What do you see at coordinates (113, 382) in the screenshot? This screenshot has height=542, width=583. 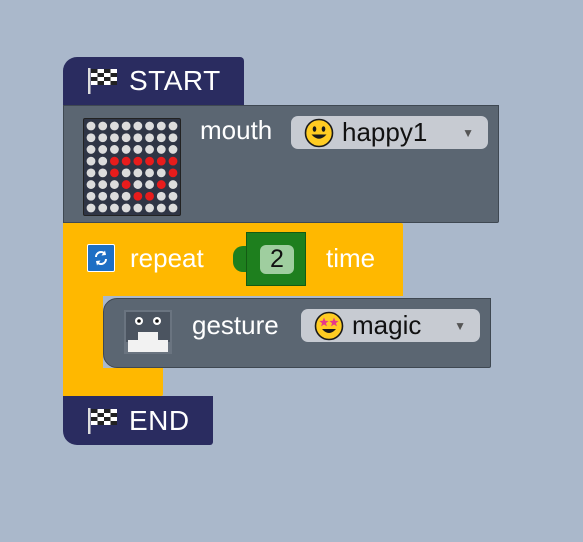 I see `repeat-block-bottom` at bounding box center [113, 382].